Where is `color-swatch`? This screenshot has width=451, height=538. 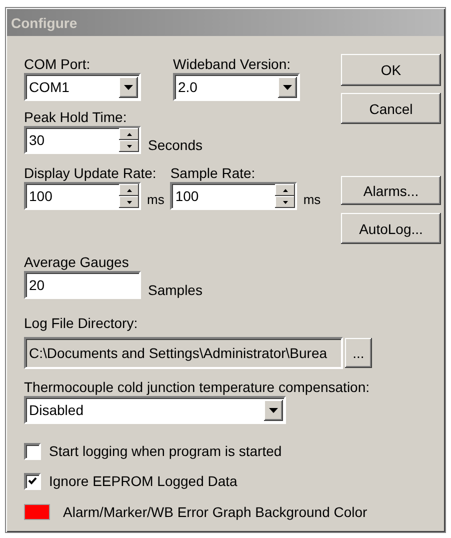
color-swatch is located at coordinates (37, 512).